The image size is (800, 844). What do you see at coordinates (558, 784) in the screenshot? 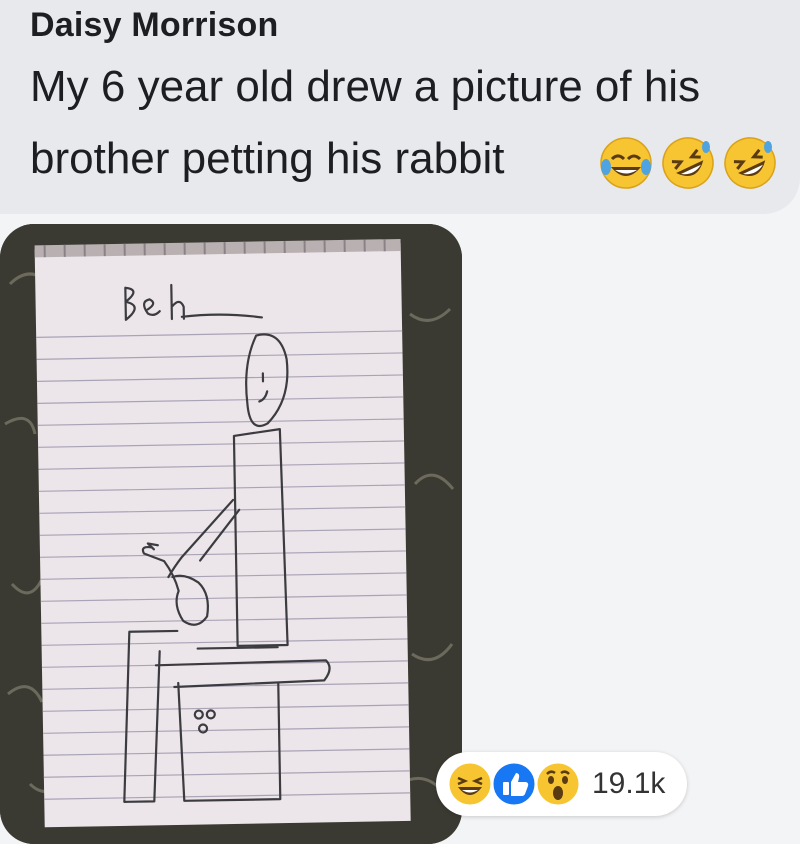
I see `wow-reaction-icon` at bounding box center [558, 784].